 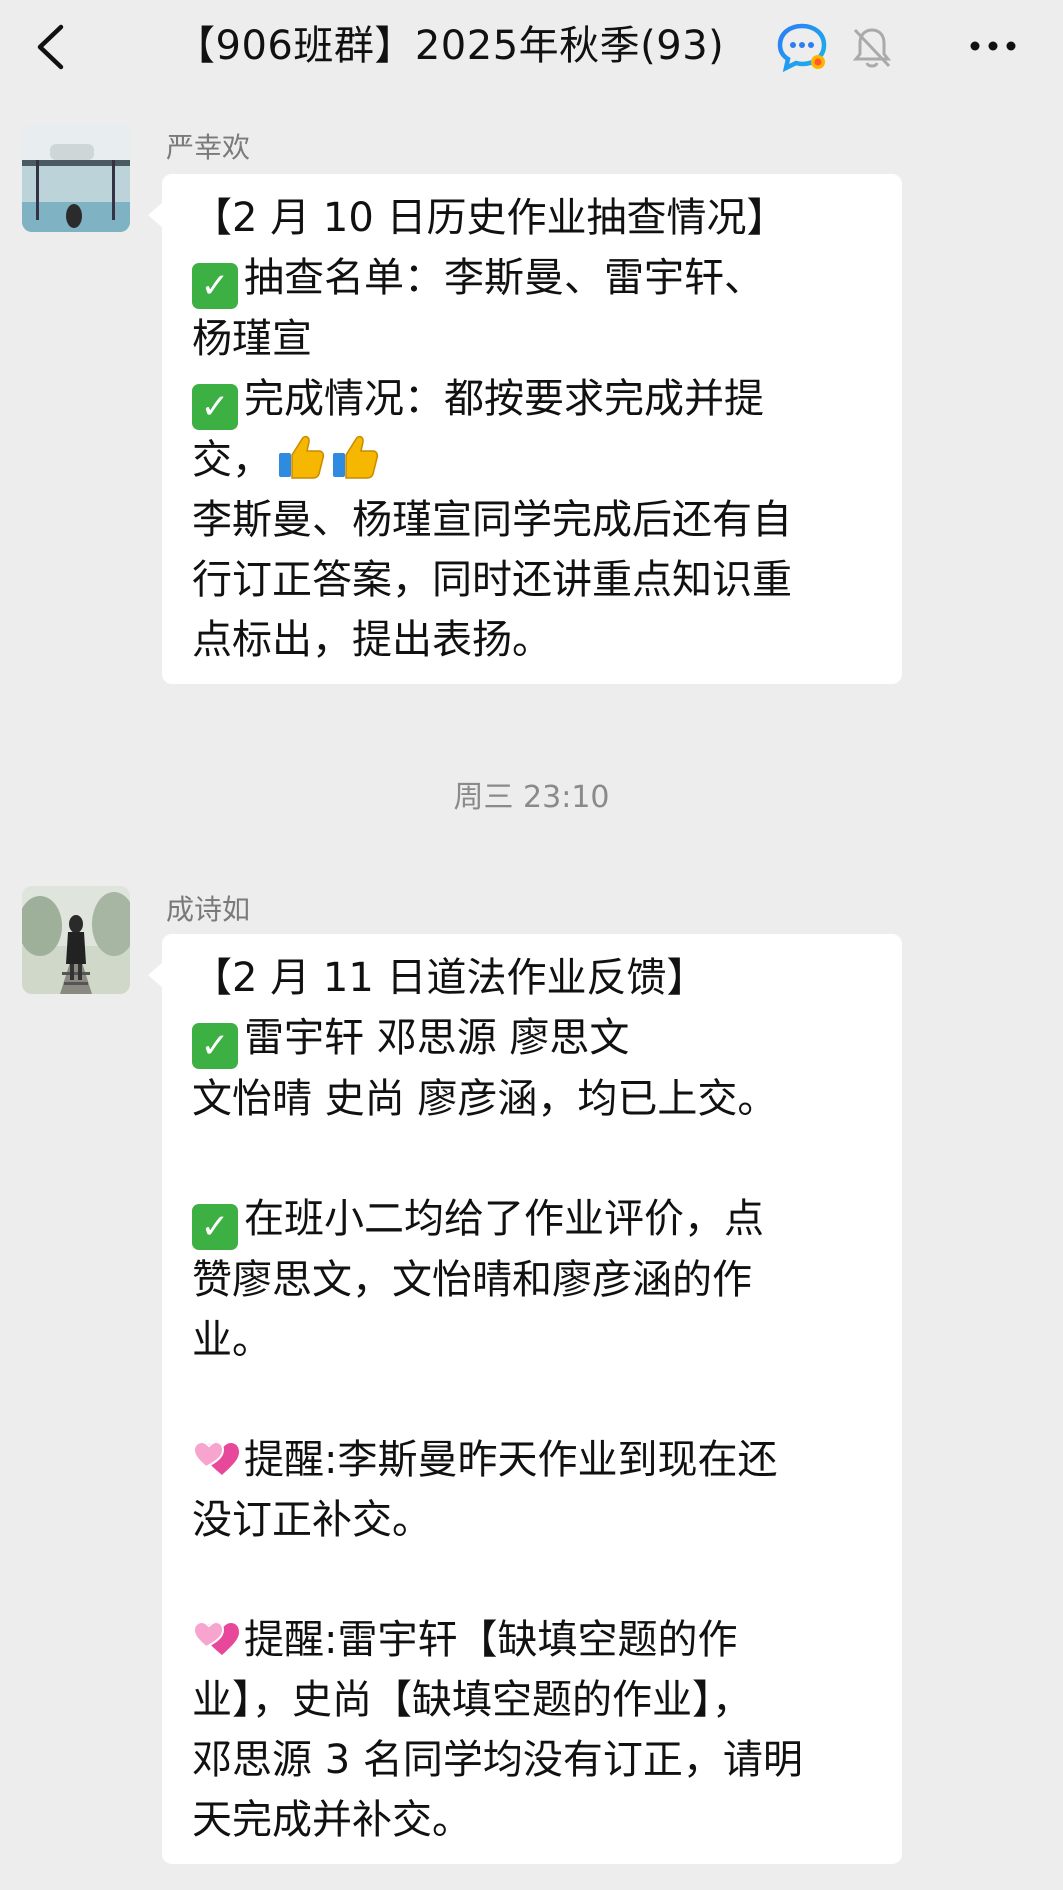 What do you see at coordinates (534, 1520) in the screenshot?
I see `message-line: 没订正补交。` at bounding box center [534, 1520].